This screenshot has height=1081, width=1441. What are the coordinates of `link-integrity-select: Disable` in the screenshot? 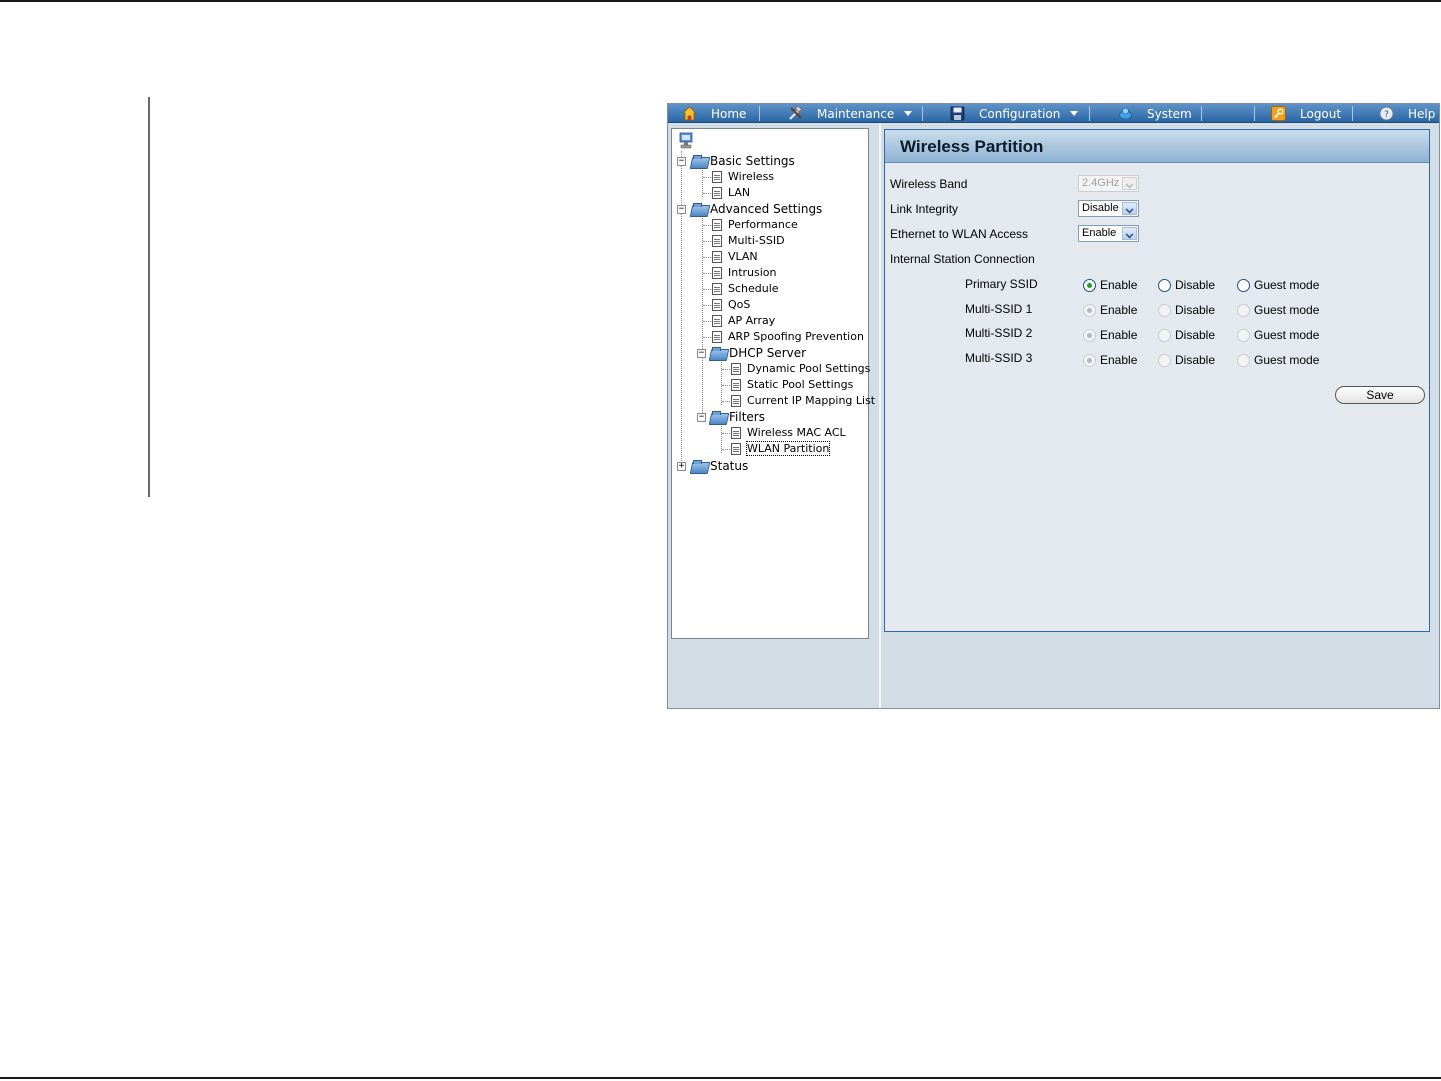 It's located at (1108, 208).